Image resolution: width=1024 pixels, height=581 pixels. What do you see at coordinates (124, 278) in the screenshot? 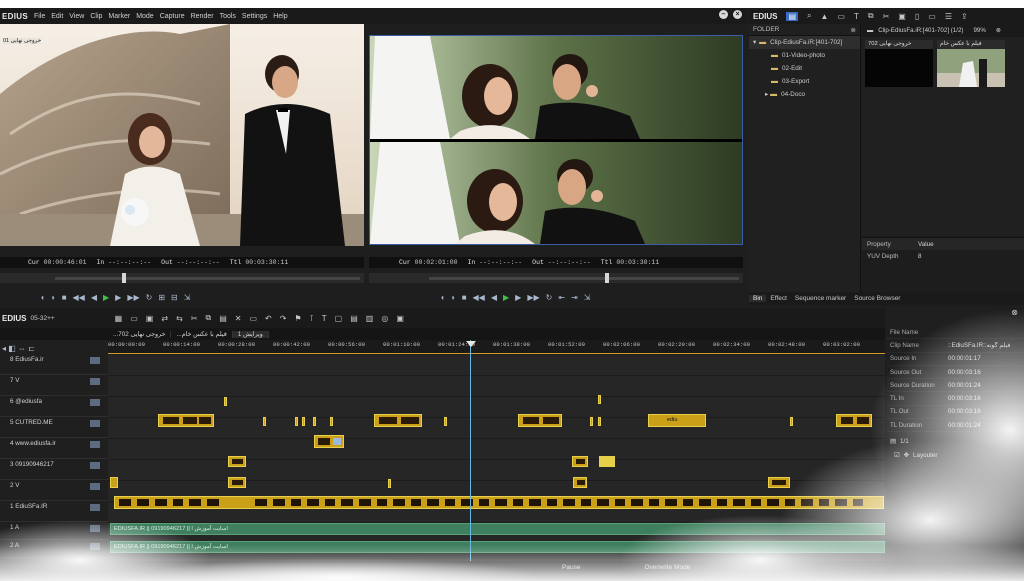
I see `player-scrub-handle` at bounding box center [124, 278].